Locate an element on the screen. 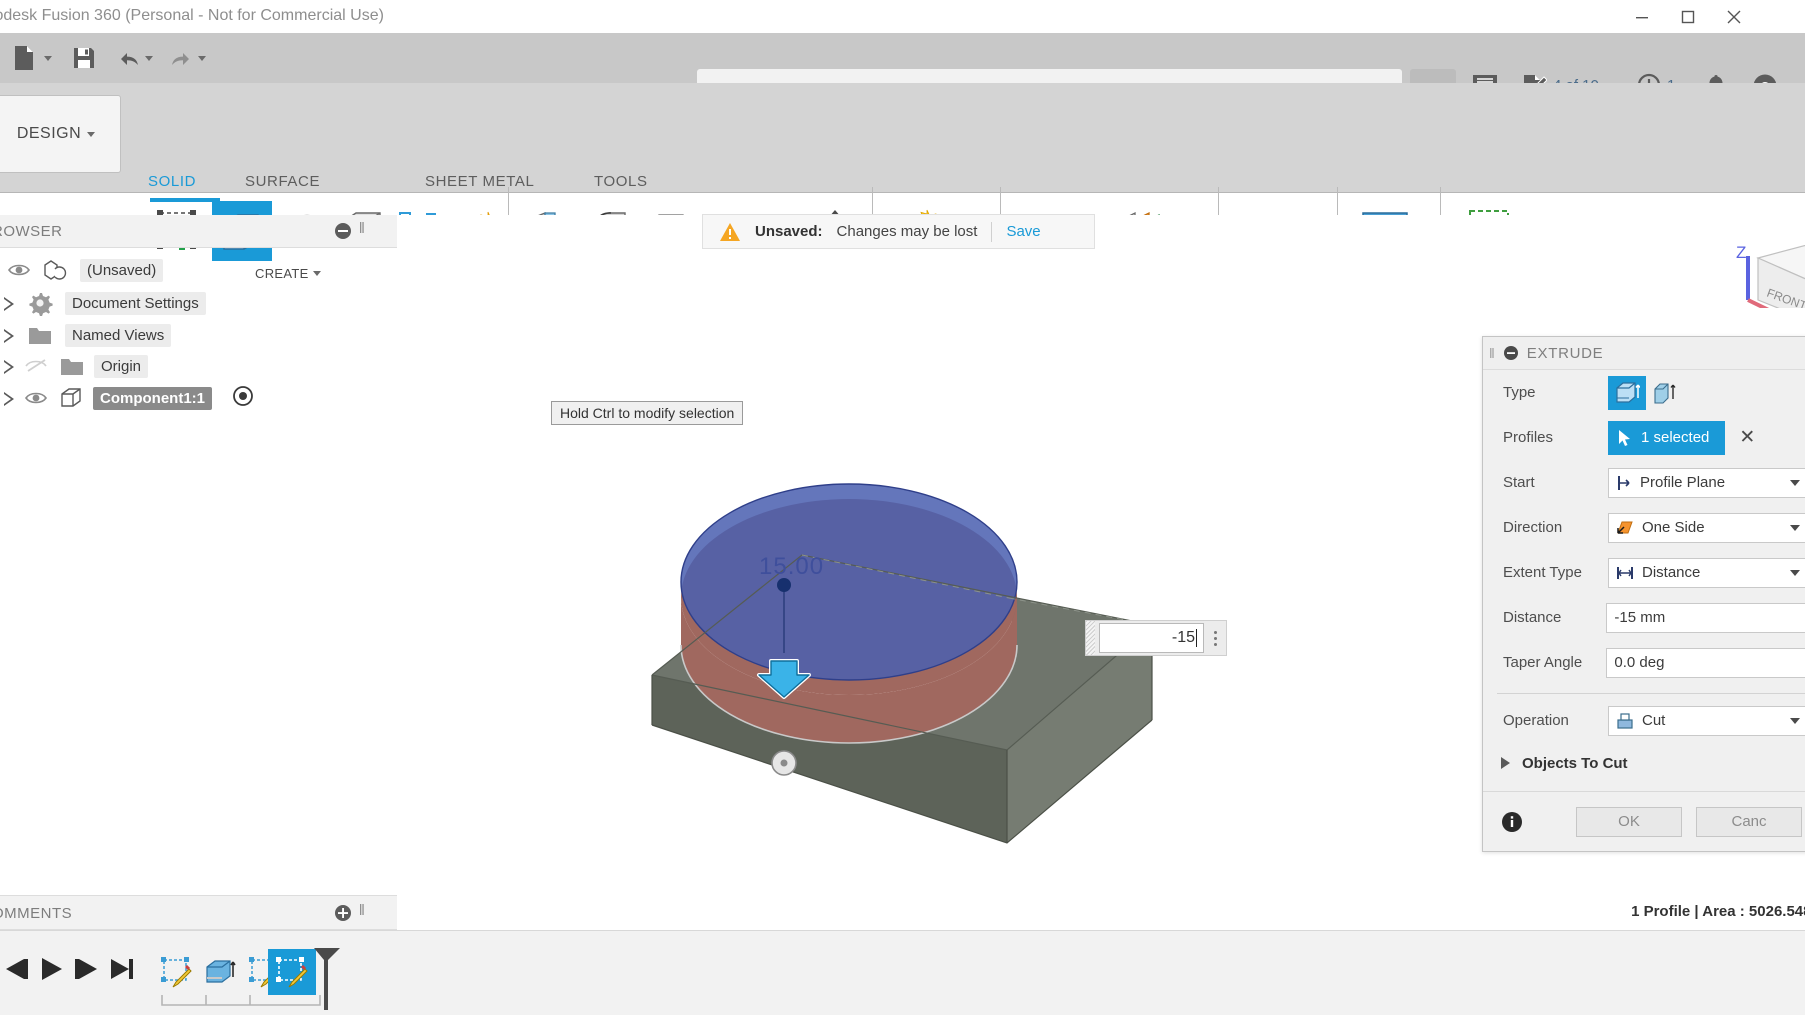  activate-component-icon is located at coordinates (243, 398).